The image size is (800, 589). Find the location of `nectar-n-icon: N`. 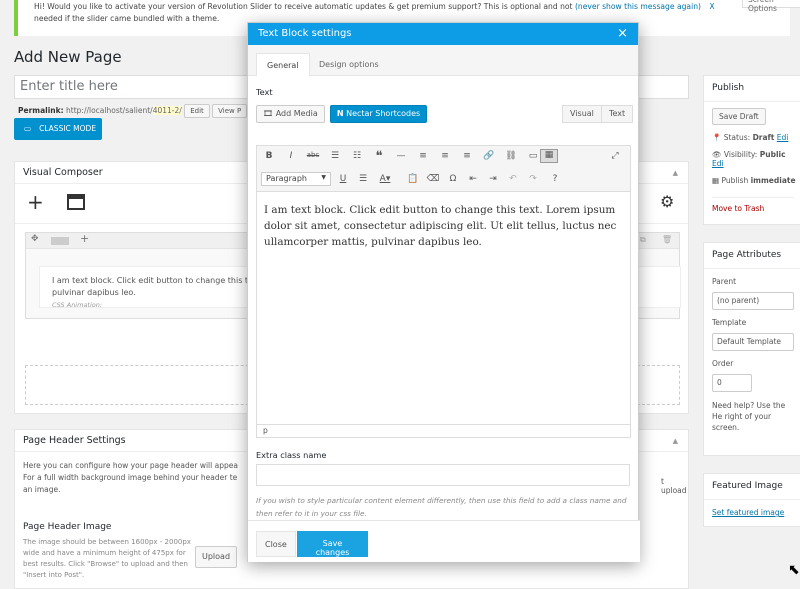

nectar-n-icon: N is located at coordinates (340, 113).